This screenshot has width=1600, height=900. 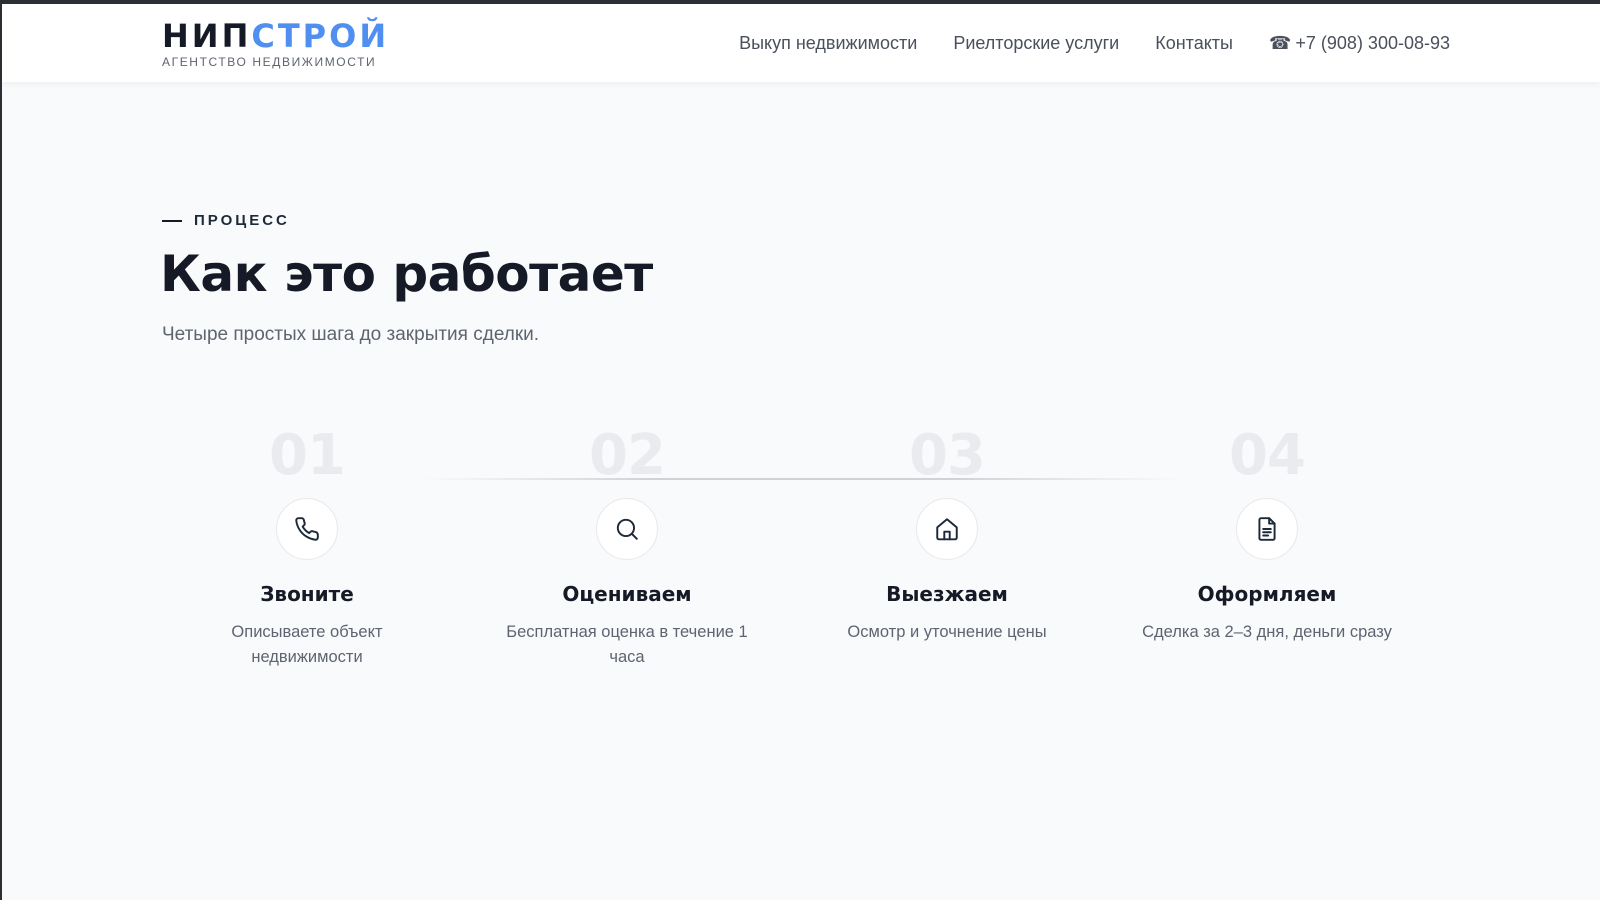 What do you see at coordinates (406, 274) in the screenshot?
I see `section-title: Как это работает` at bounding box center [406, 274].